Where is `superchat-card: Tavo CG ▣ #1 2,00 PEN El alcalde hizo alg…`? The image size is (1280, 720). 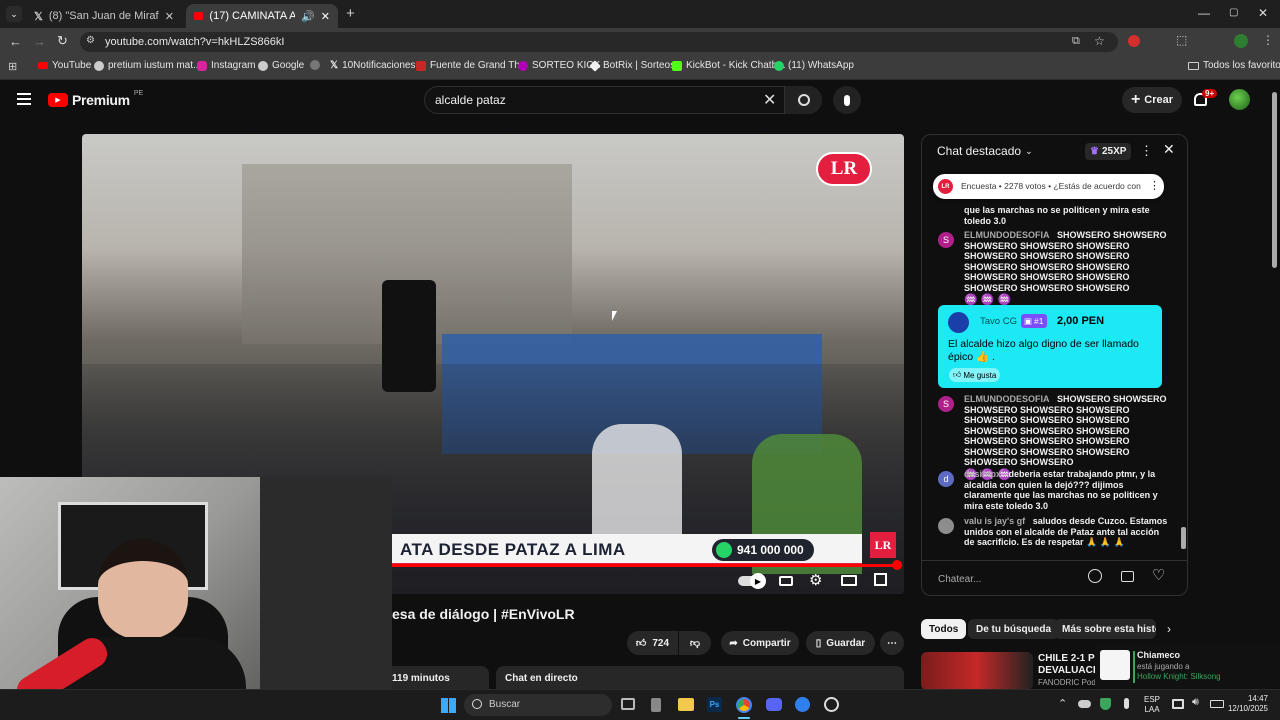
superchat-card: Tavo CG ▣ #1 2,00 PEN El alcalde hizo alg… is located at coordinates (1050, 346).